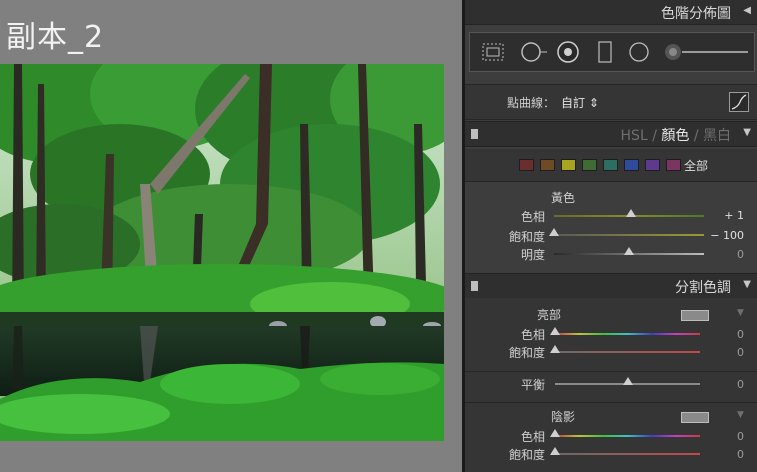 The image size is (757, 472). I want to click on shadows-saturation-track, so click(627, 454).